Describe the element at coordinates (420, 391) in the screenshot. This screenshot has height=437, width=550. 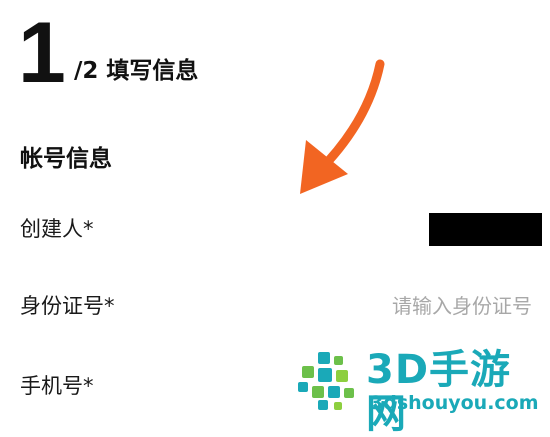
I see `watermark: 3D手游网 3dshouyou.com` at that location.